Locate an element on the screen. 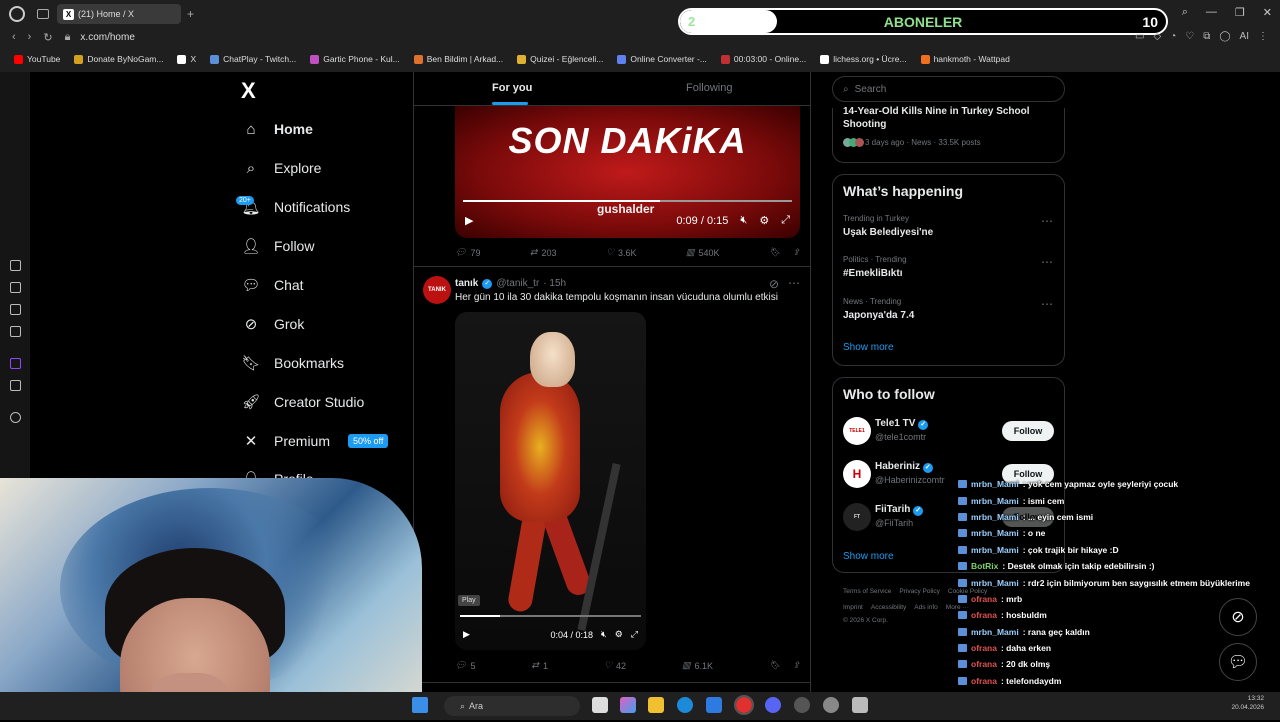 This screenshot has width=1280, height=722. twitch-icon is located at coordinates (15, 363).